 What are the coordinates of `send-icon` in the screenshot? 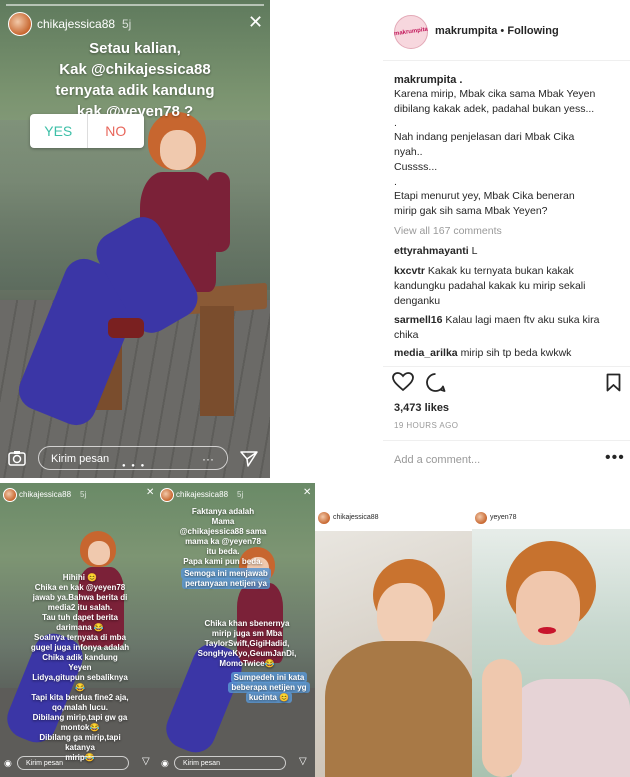 It's located at (249, 461).